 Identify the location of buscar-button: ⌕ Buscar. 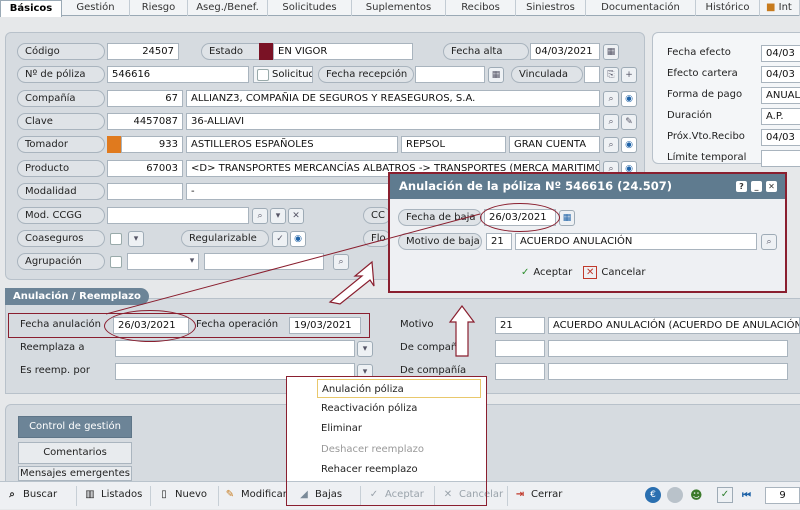
(31, 496).